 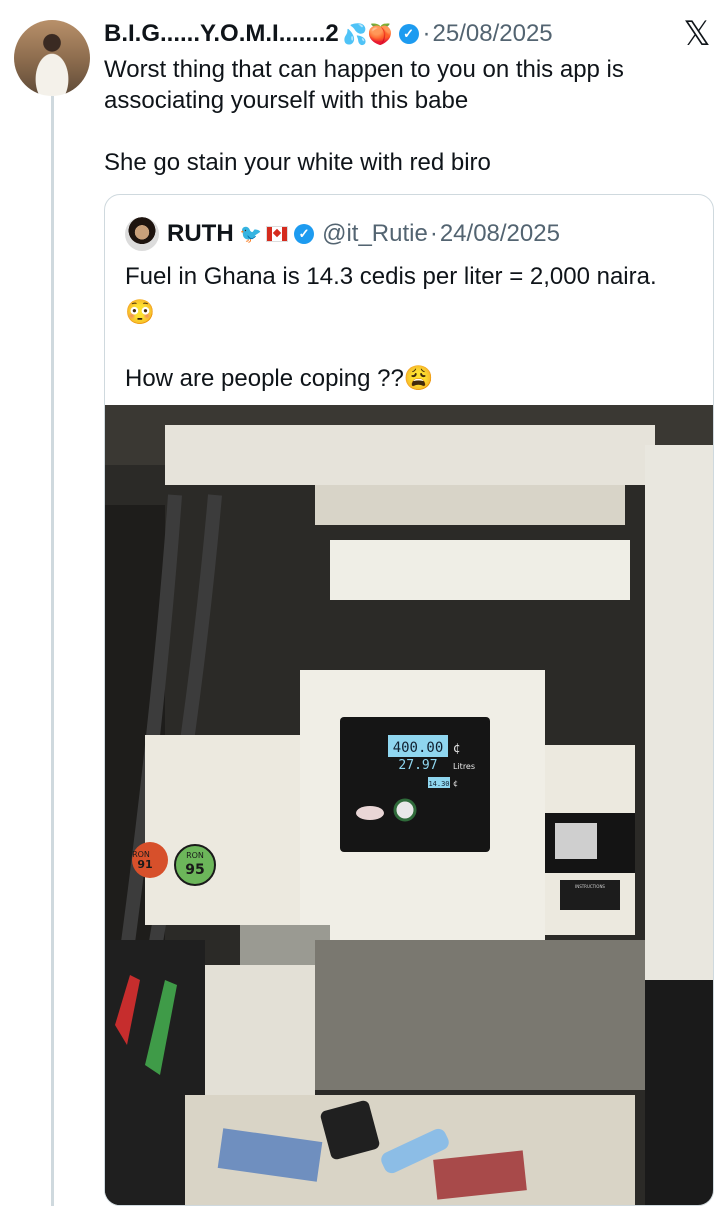 I want to click on keypad-keys, so click(x=576, y=841).